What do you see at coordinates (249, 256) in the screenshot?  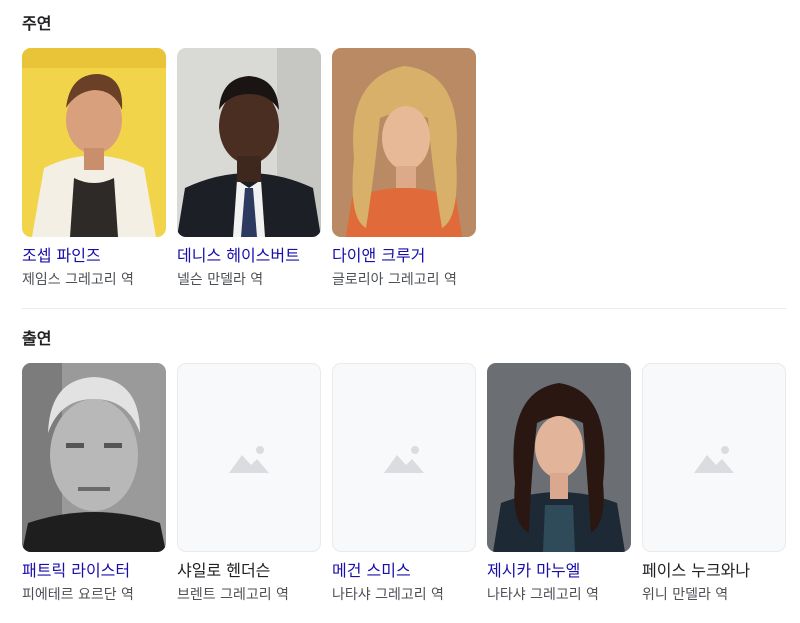 I see `actor-name-link: 데니스 헤이스버트` at bounding box center [249, 256].